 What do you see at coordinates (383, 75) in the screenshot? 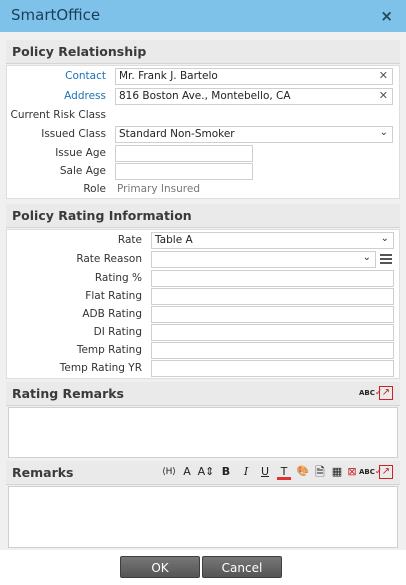
I see `clear-contact-icon: ✕` at bounding box center [383, 75].